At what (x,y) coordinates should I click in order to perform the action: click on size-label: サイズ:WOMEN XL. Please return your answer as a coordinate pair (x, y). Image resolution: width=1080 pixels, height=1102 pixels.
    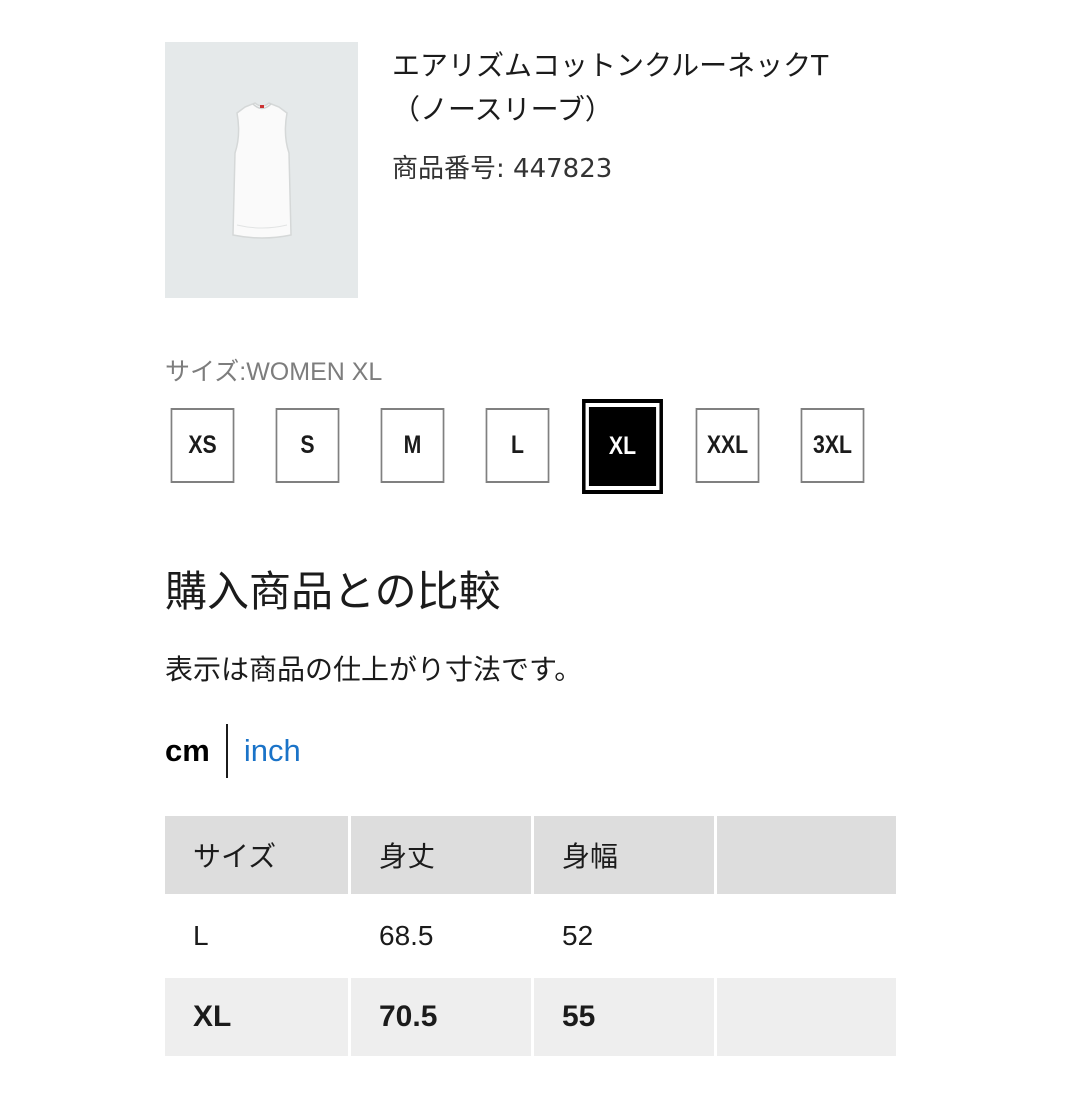
    Looking at the image, I should click on (274, 372).